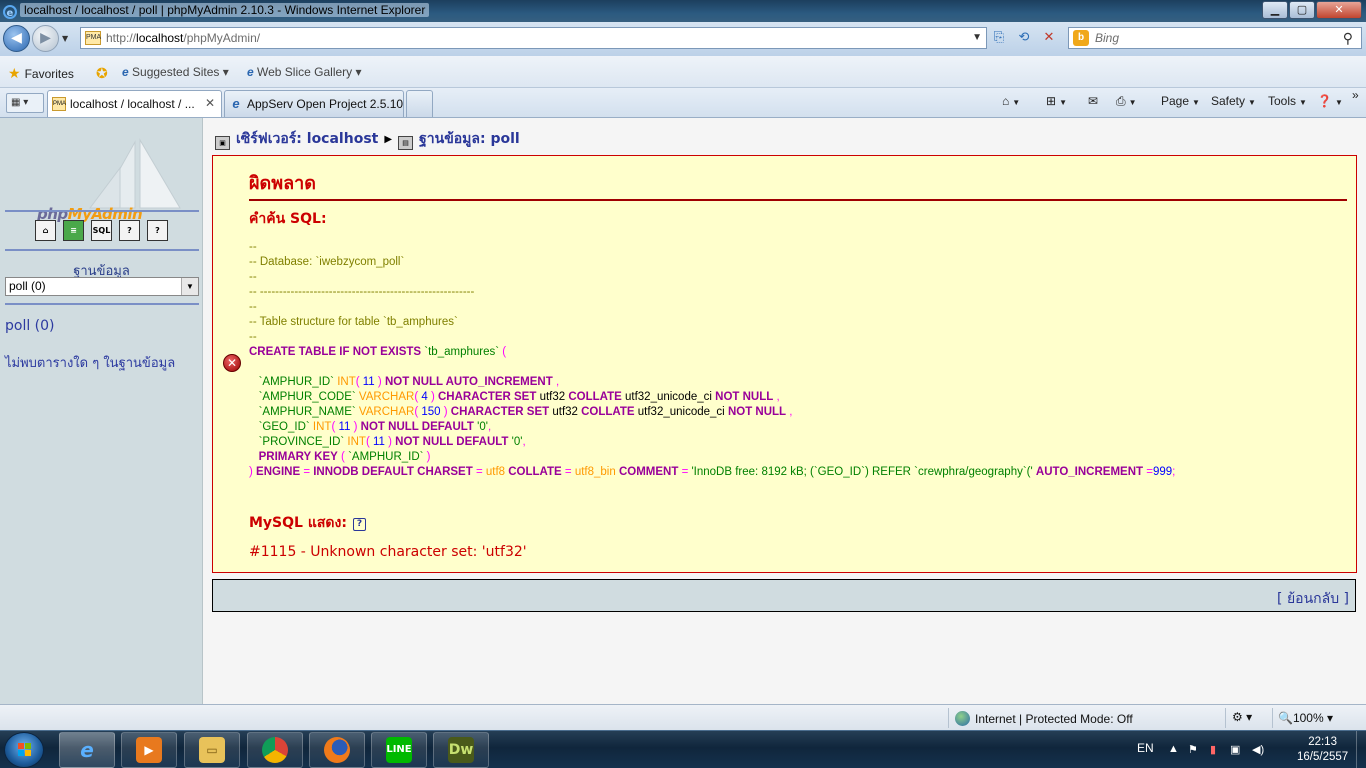 The image size is (1366, 768). Describe the element at coordinates (134, 103) in the screenshot. I see `tab-phpmyadmin: PMA localhost / localhost / ... ✕` at that location.